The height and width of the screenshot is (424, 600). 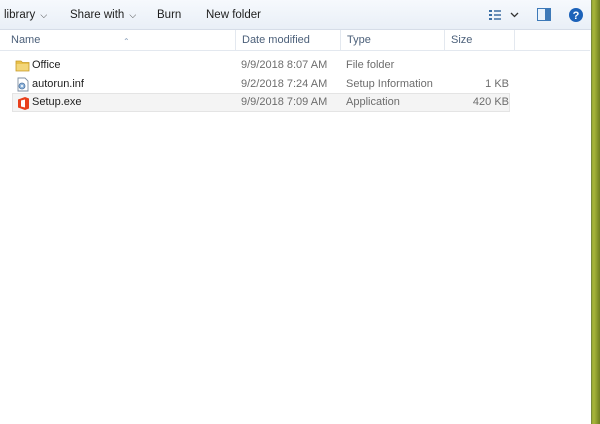 I want to click on file-name: Office, so click(x=46, y=65).